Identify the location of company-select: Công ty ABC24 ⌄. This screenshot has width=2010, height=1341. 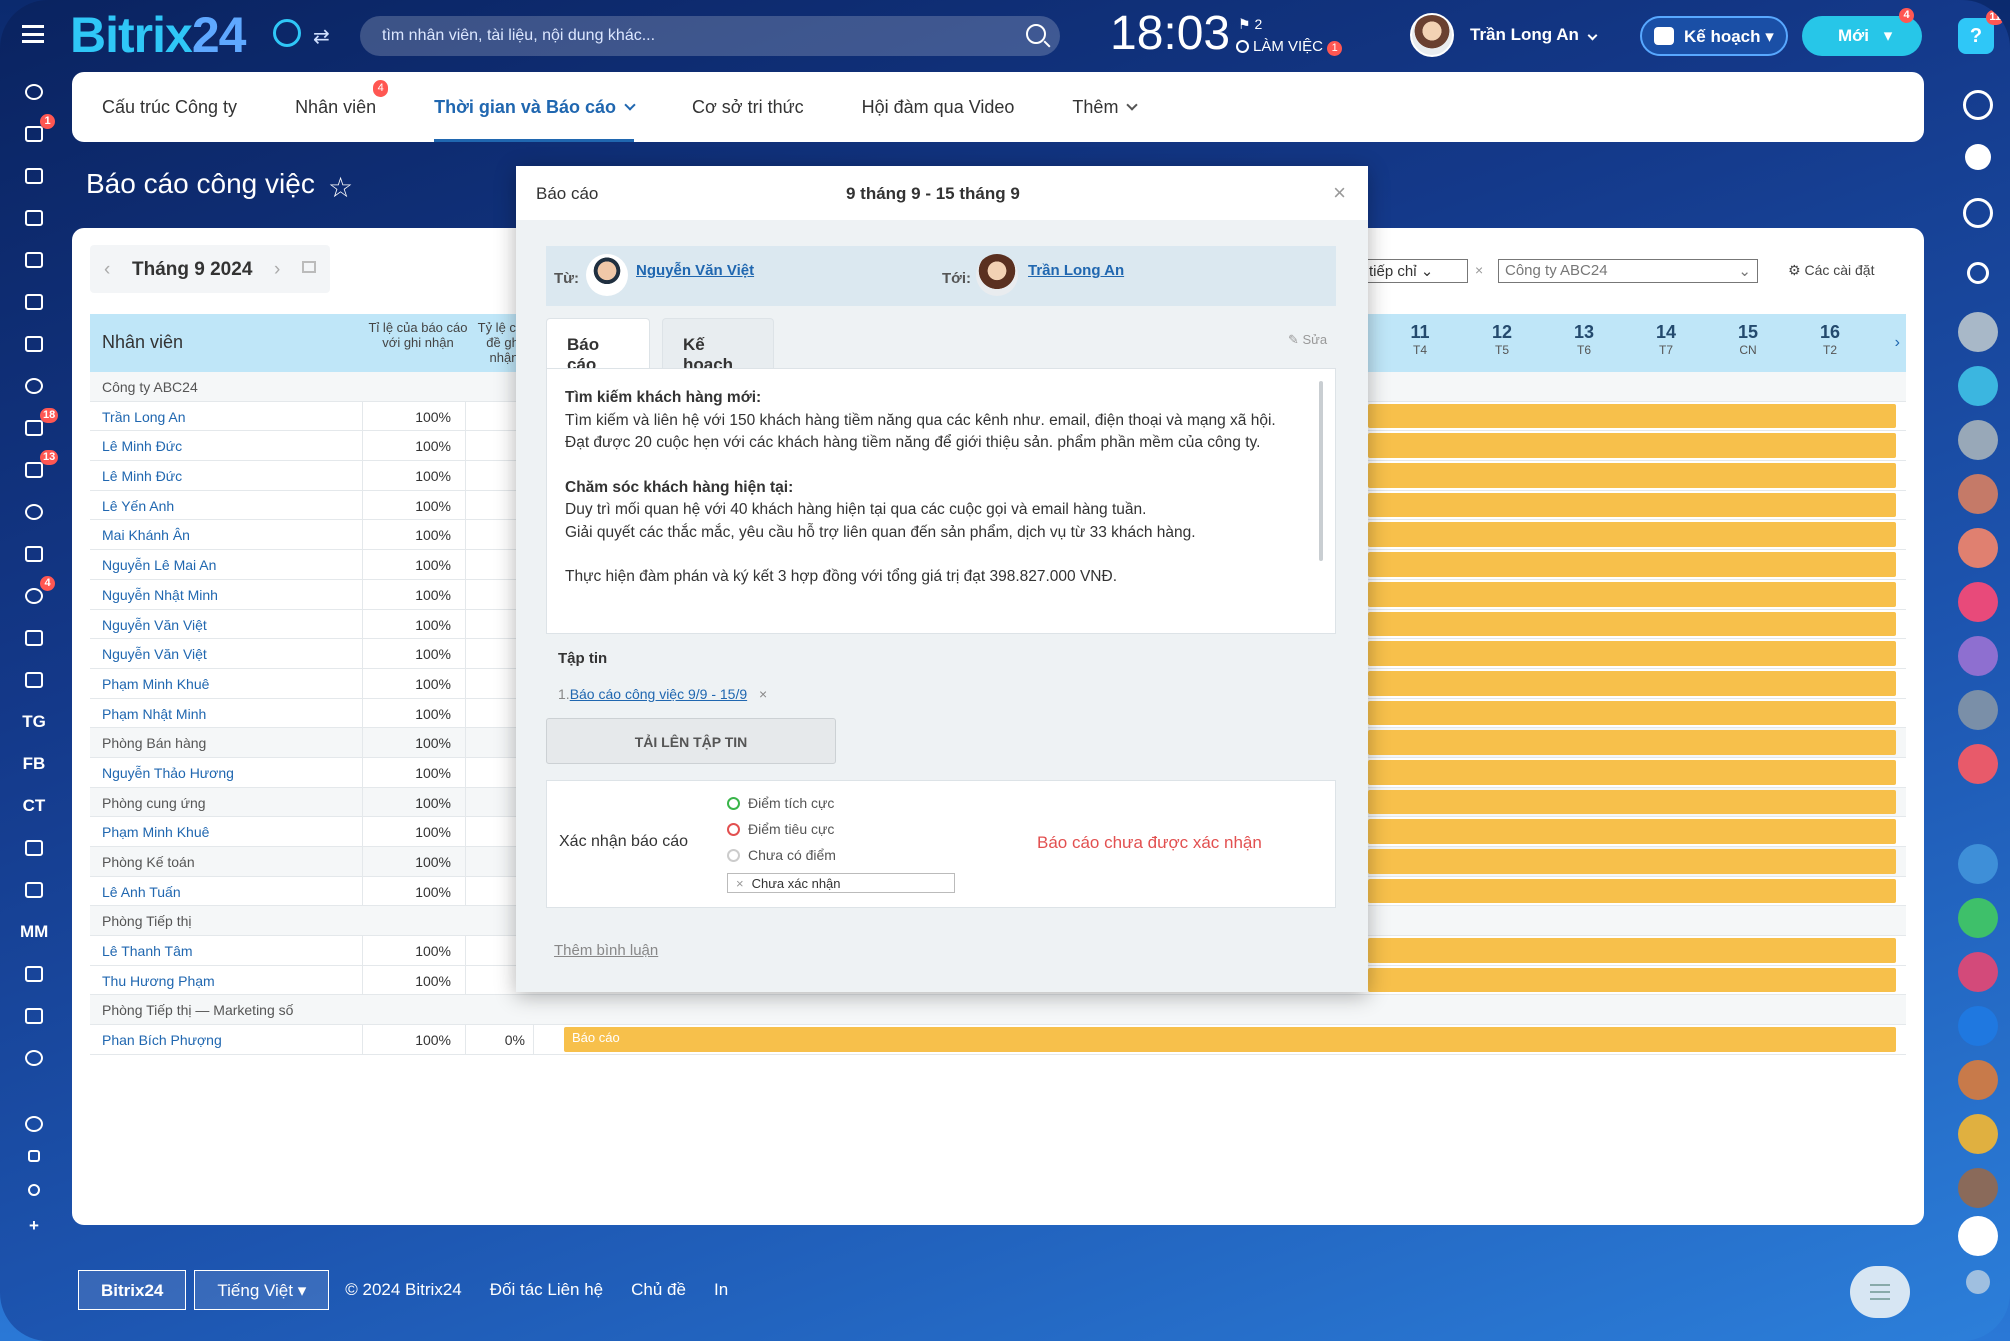
(1628, 271).